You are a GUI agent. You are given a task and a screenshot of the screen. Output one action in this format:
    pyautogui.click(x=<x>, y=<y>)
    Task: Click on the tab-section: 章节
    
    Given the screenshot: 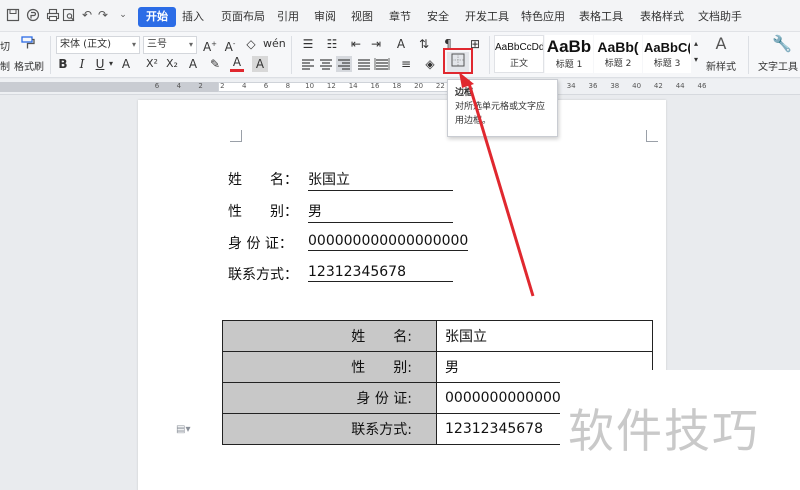 What is the action you would take?
    pyautogui.click(x=400, y=17)
    